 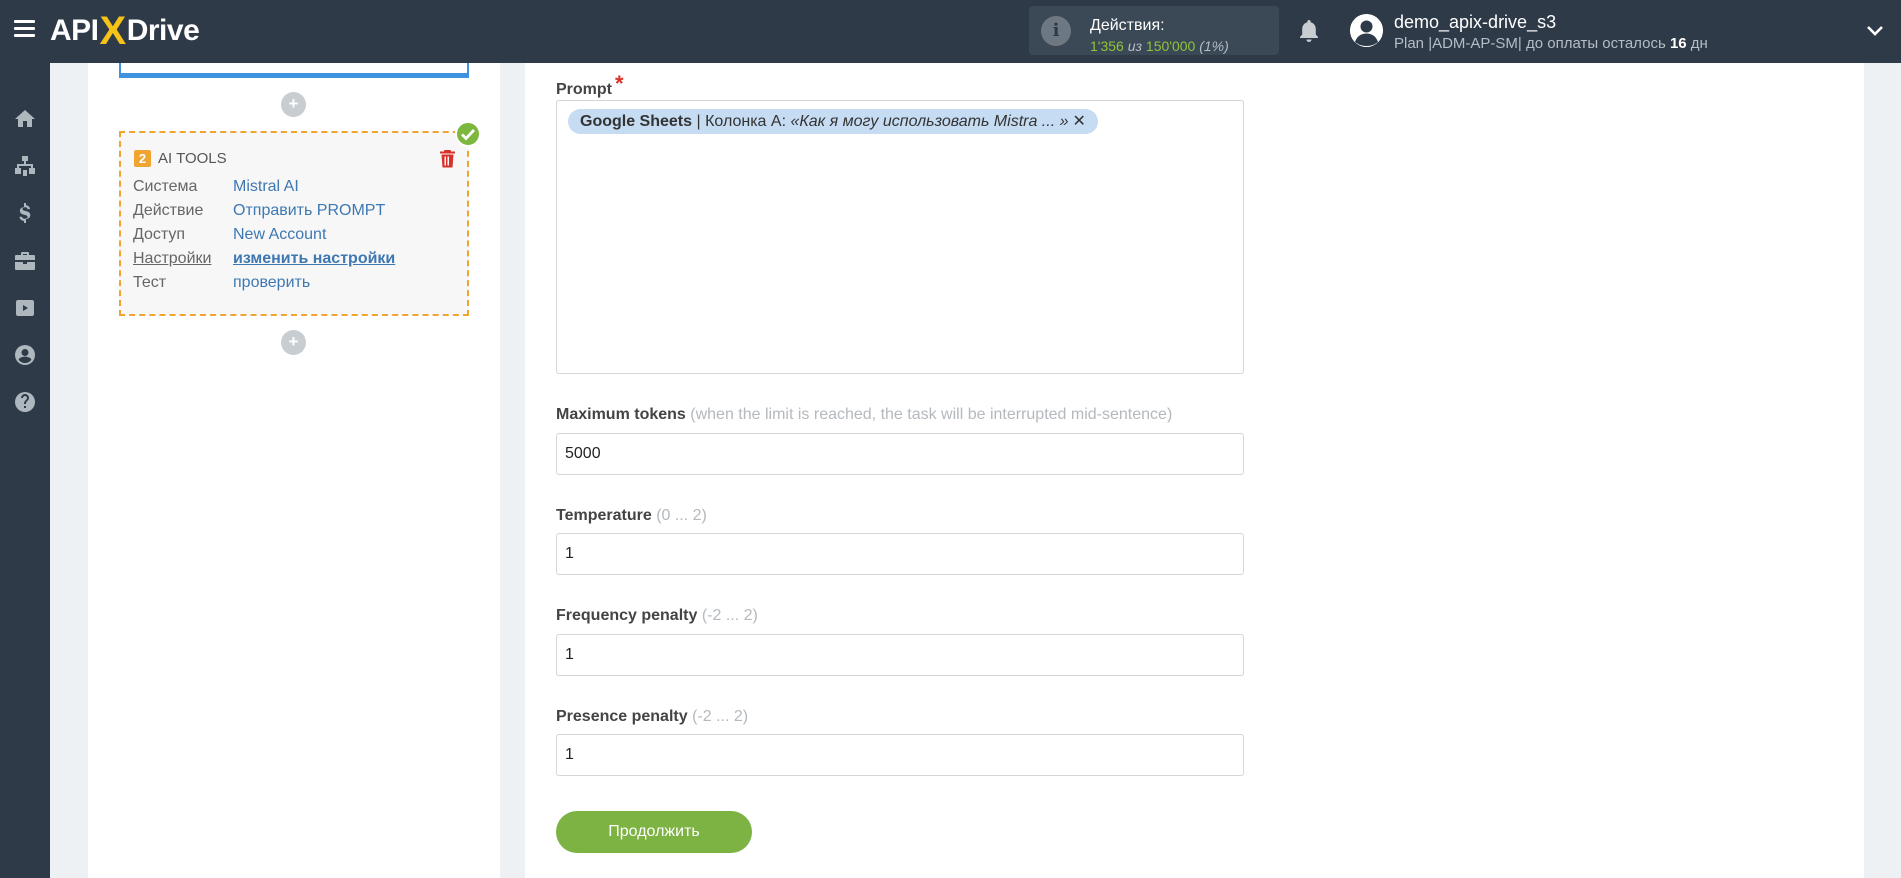 What do you see at coordinates (741, 121) in the screenshot?
I see `tag-column: | Колонка А:` at bounding box center [741, 121].